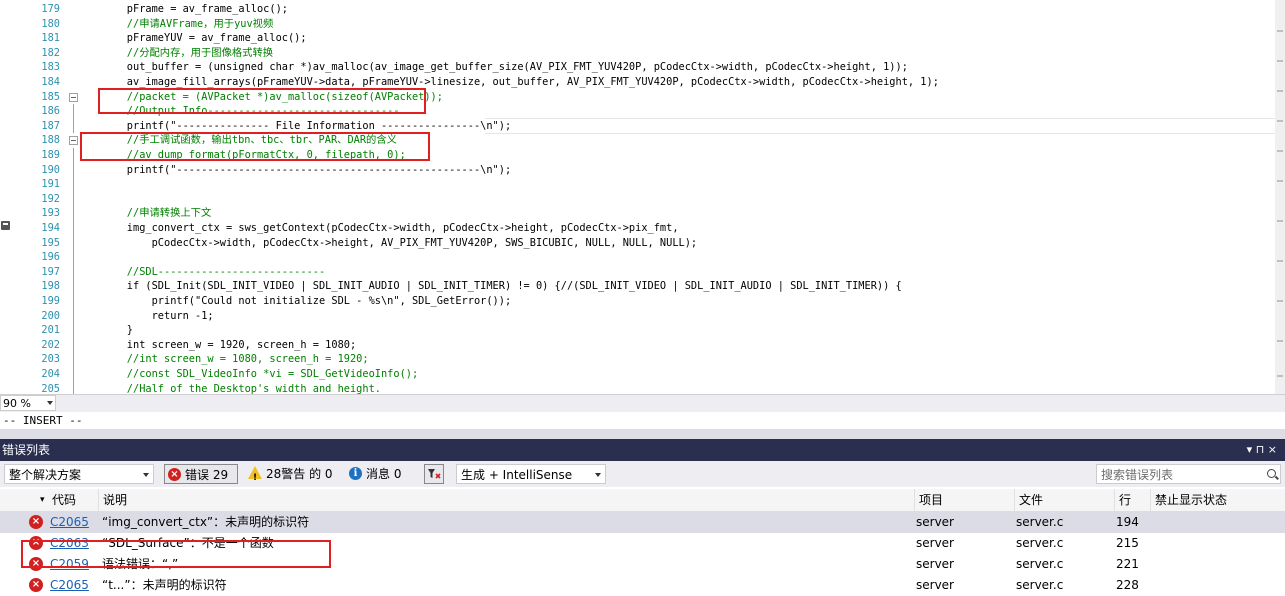 The image size is (1285, 596). I want to click on scope-value: 整个解决方案, so click(45, 475).